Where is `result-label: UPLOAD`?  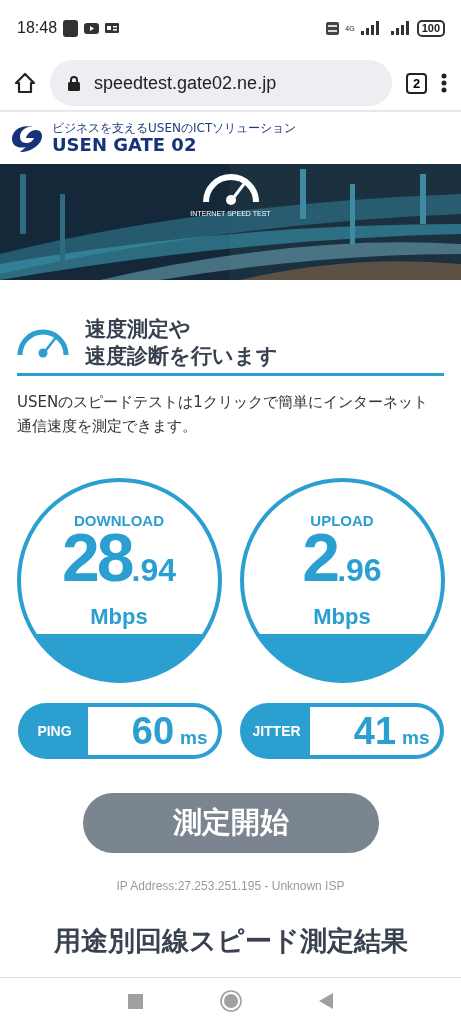 result-label: UPLOAD is located at coordinates (342, 520).